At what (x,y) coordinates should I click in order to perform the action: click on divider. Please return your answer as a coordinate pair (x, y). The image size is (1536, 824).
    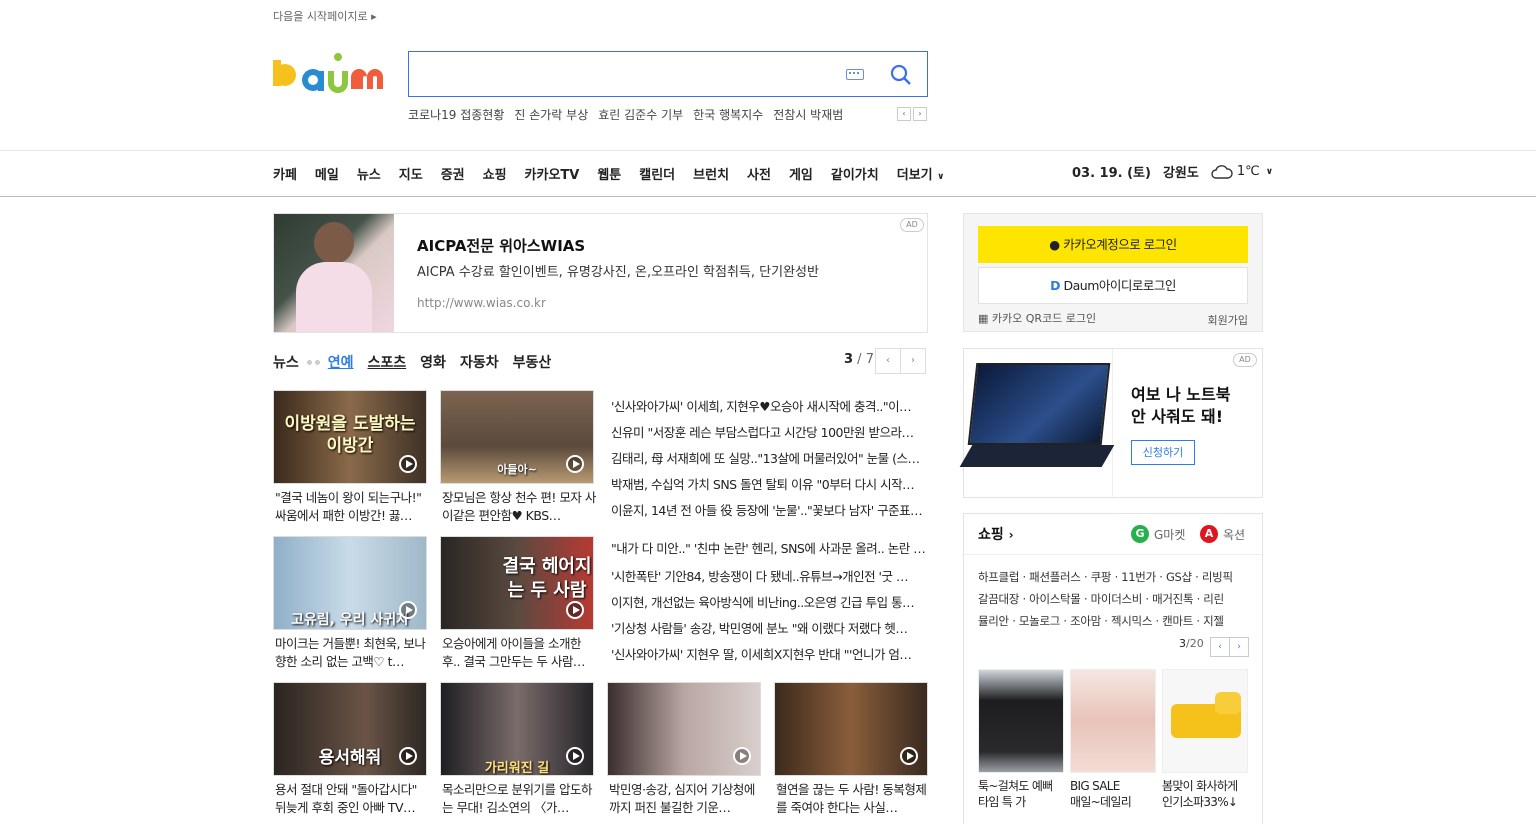
    Looking at the image, I should click on (768, 150).